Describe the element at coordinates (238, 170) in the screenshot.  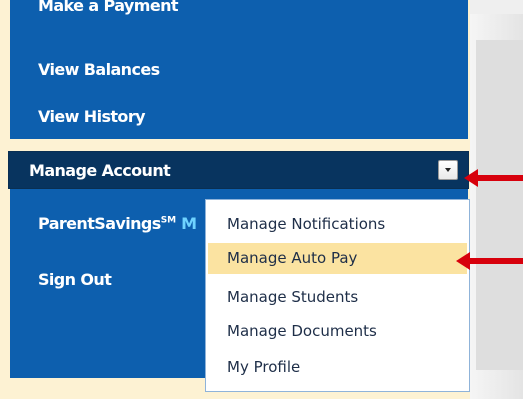
I see `manage-account-bar: Manage Account` at that location.